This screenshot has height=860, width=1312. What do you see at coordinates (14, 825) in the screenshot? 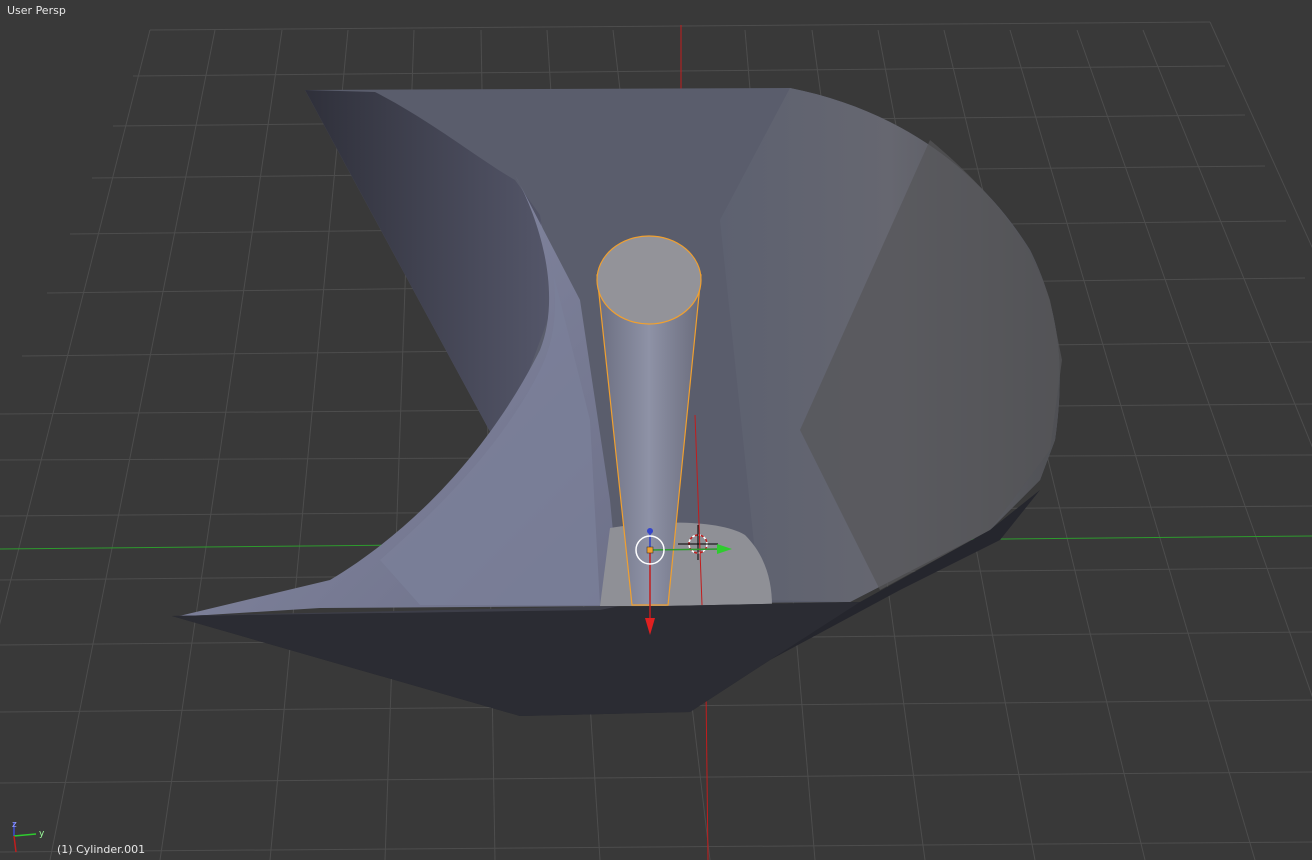
I see `gizmo-z-label: z` at bounding box center [14, 825].